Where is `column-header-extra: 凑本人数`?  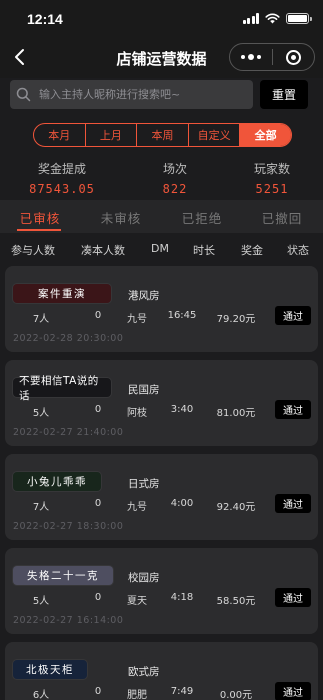 column-header-extra: 凑本人数 is located at coordinates (103, 250).